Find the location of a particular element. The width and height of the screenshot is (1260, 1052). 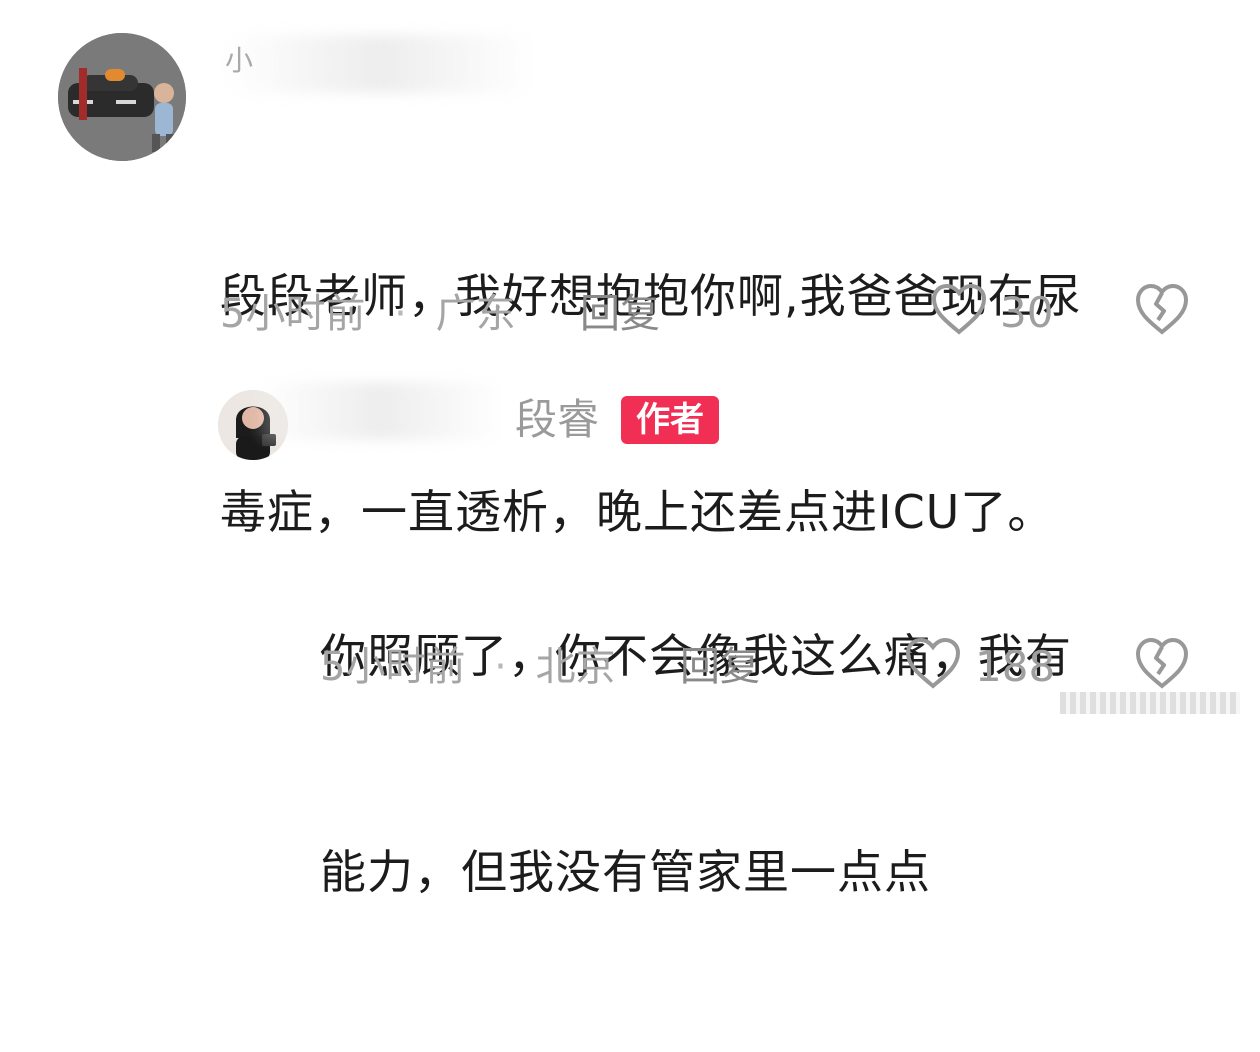

car-photo-icon is located at coordinates (122, 97).